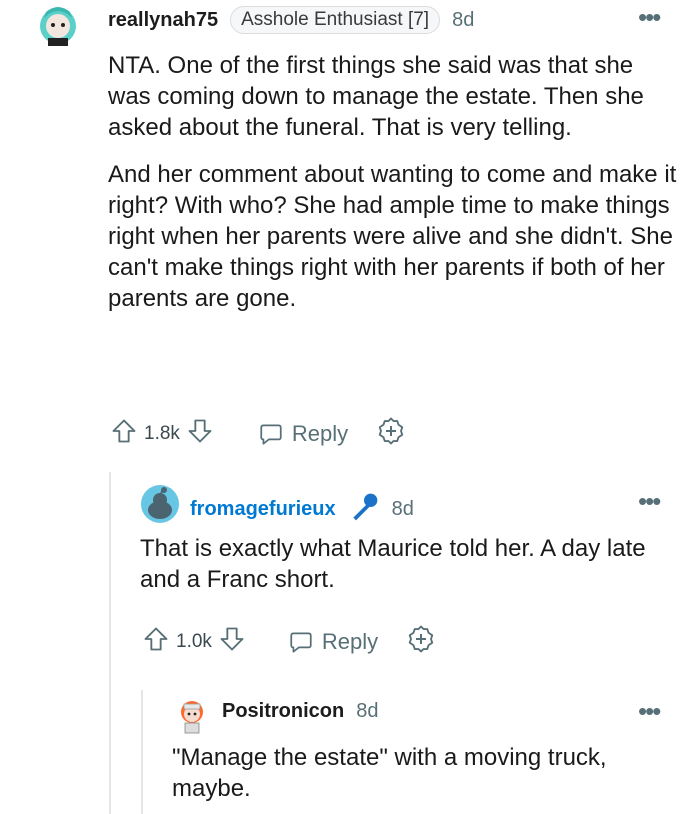 Image resolution: width=700 pixels, height=814 pixels. Describe the element at coordinates (283, 711) in the screenshot. I see `username: Positronicon` at that location.